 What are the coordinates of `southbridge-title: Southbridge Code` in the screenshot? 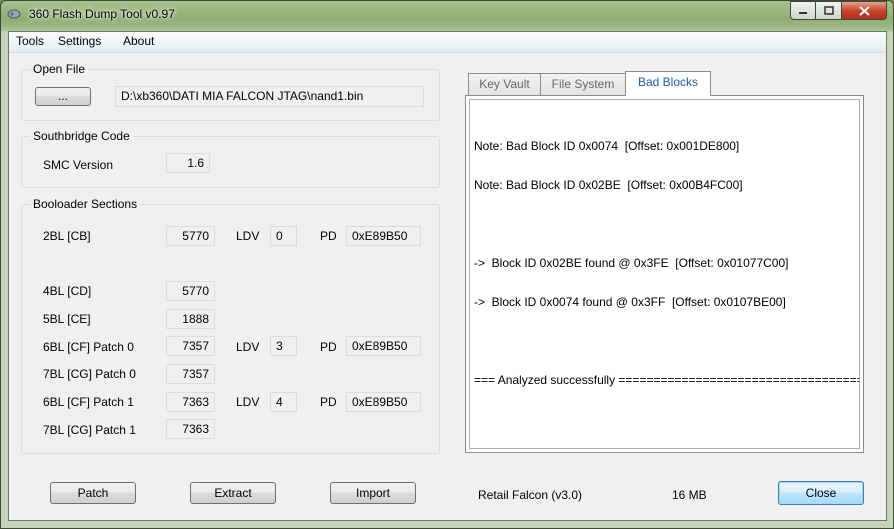 It's located at (81, 136).